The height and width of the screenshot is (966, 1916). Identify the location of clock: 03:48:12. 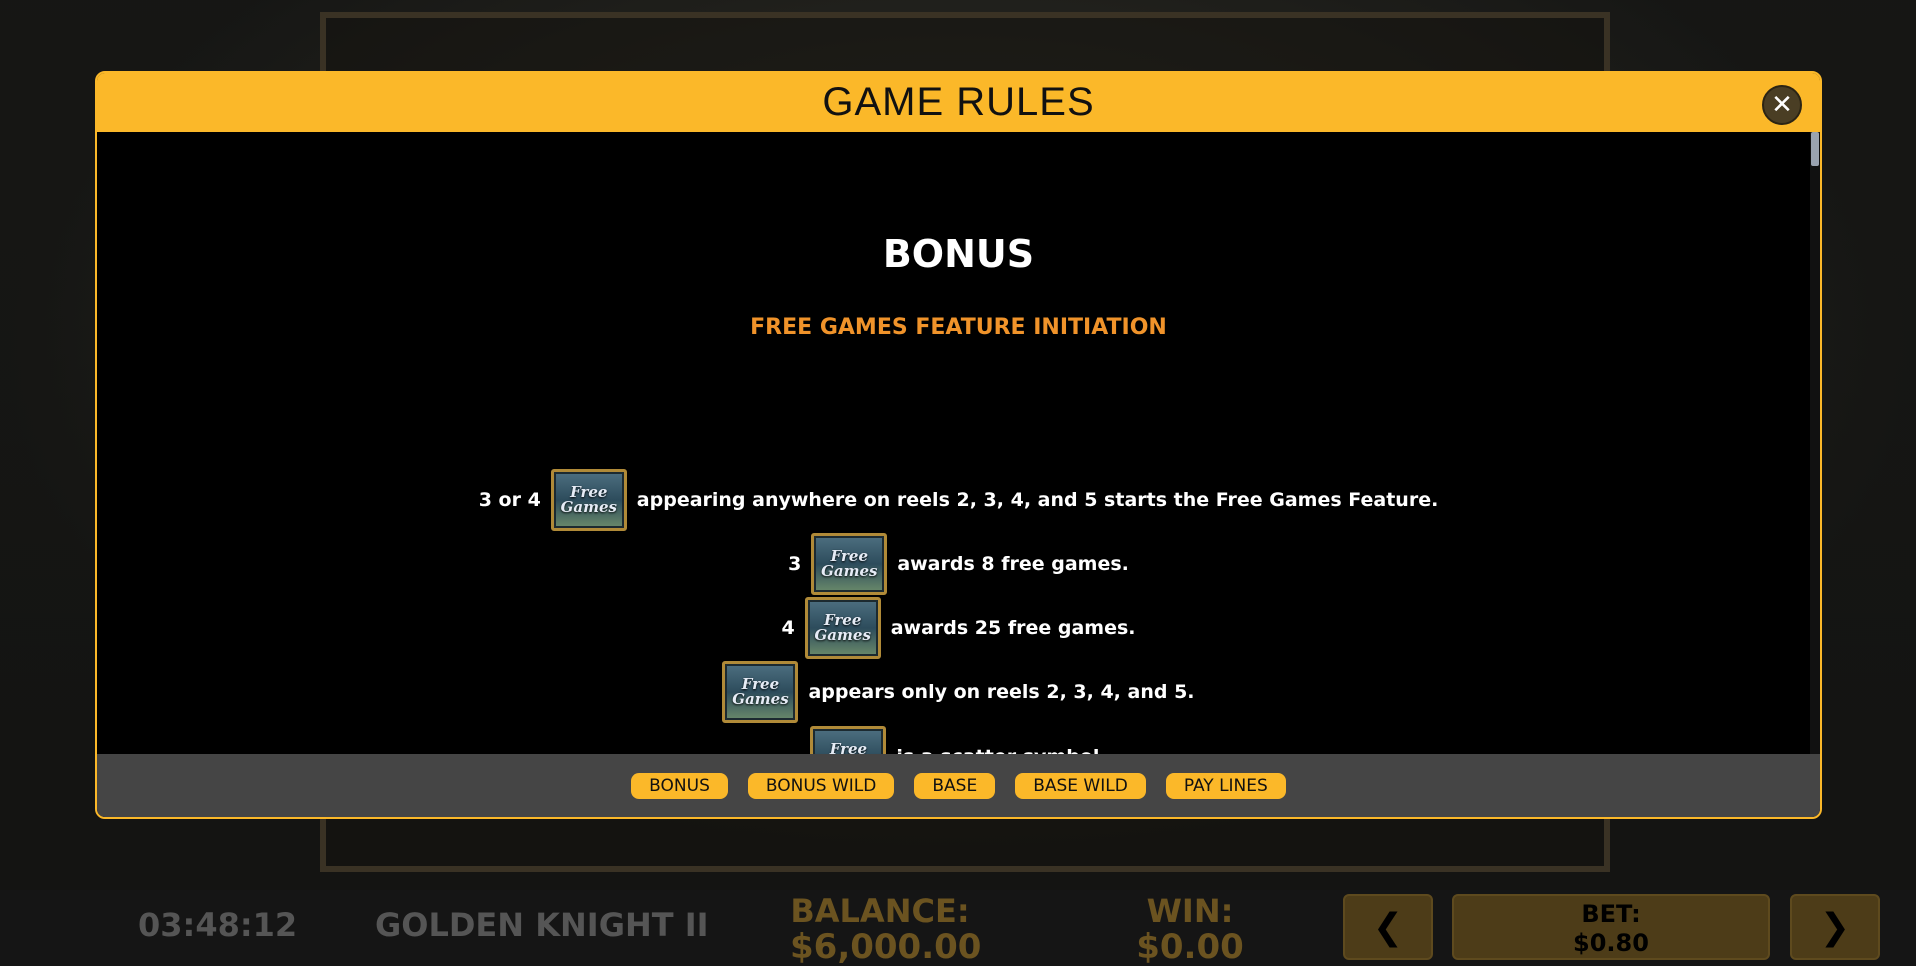
(218, 925).